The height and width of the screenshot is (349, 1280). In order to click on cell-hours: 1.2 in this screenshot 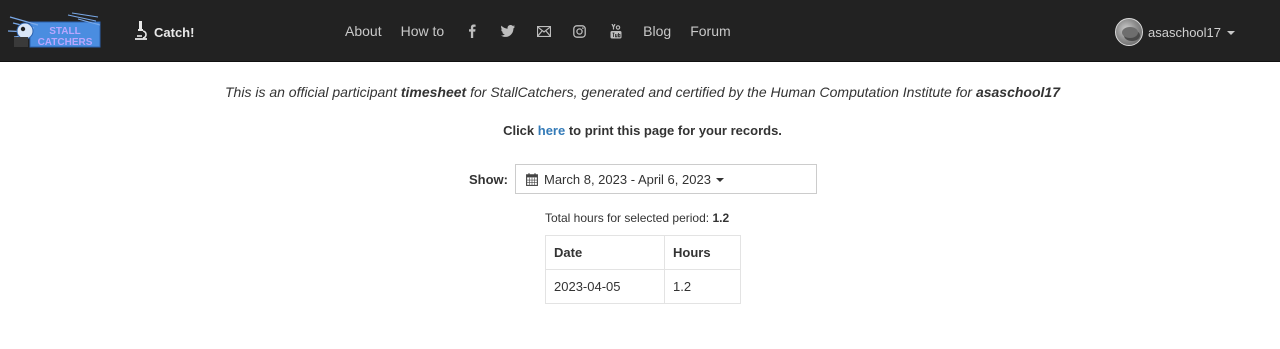, I will do `click(702, 286)`.